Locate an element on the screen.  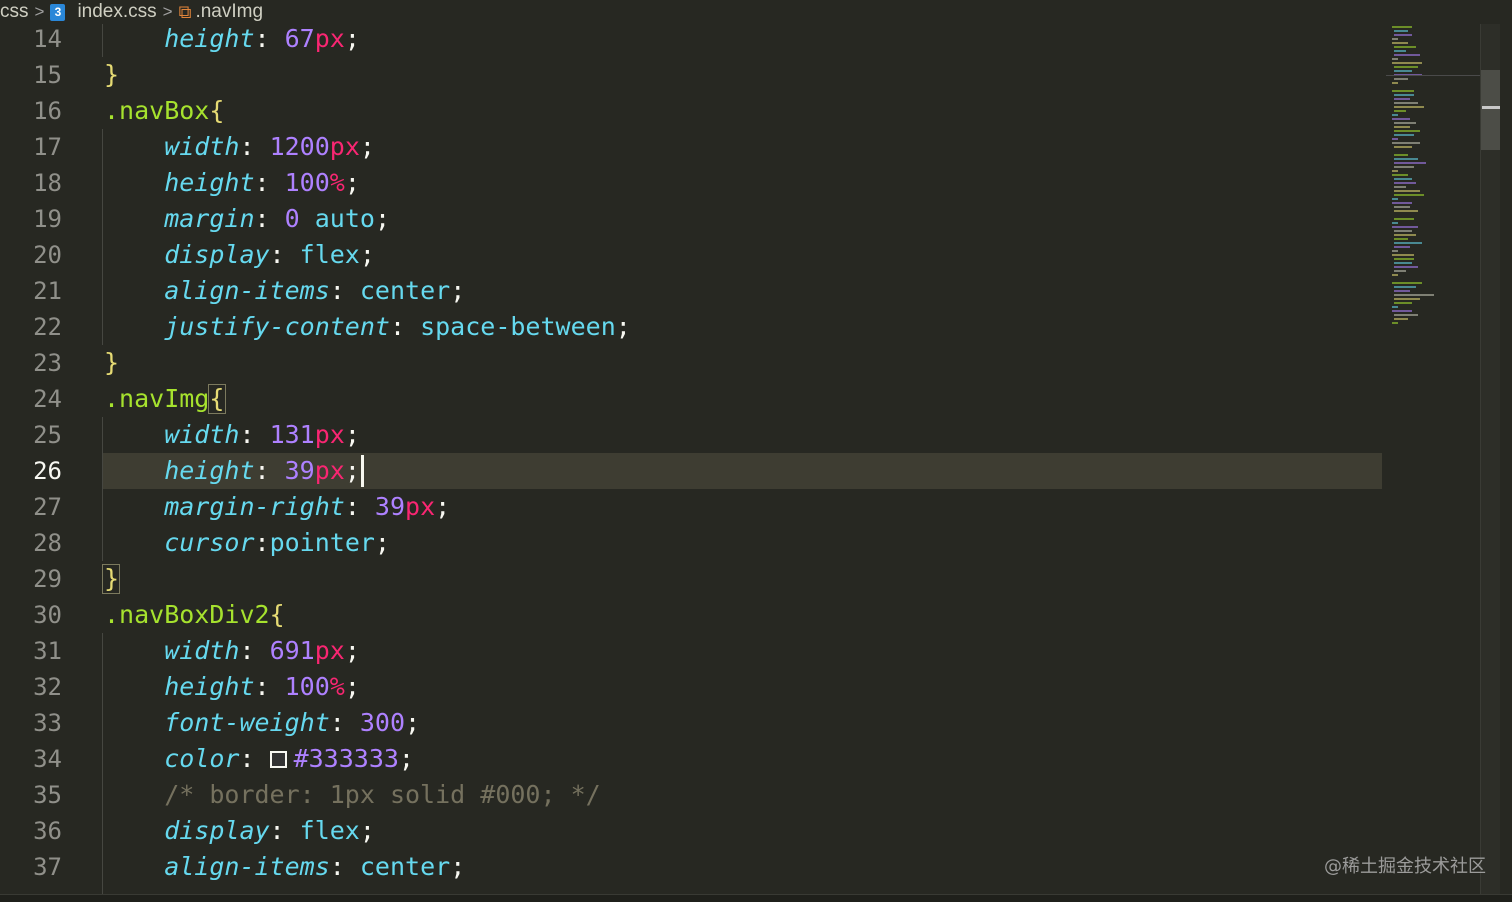
code-token: cursor is located at coordinates (209, 542).